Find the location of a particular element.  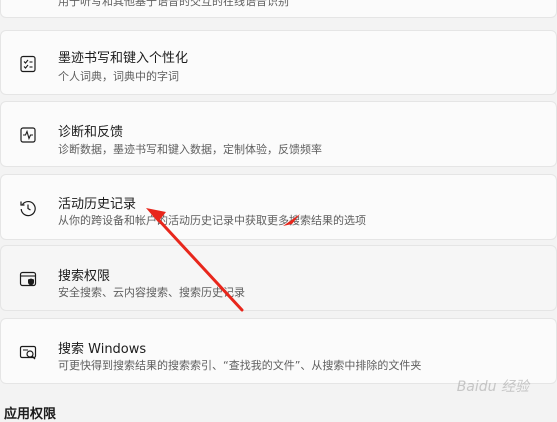

search-permissions-title: 搜索权限 is located at coordinates (84, 276).